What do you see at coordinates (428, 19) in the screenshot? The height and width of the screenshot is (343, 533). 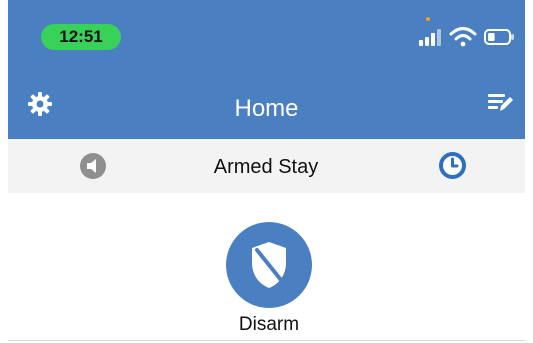 I see `privacy-indicator-dot` at bounding box center [428, 19].